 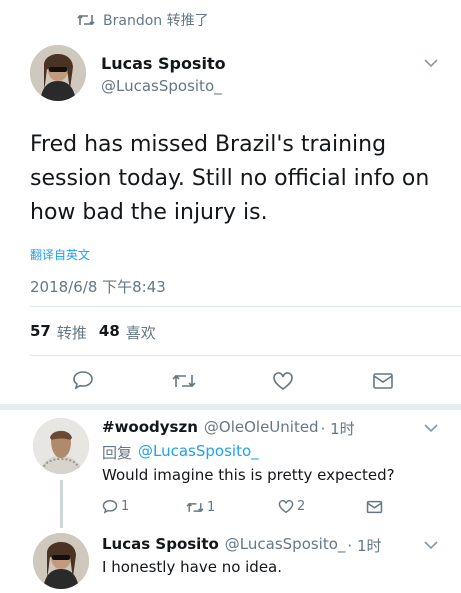 What do you see at coordinates (150, 428) in the screenshot?
I see `reply-author-name: #woodyszn` at bounding box center [150, 428].